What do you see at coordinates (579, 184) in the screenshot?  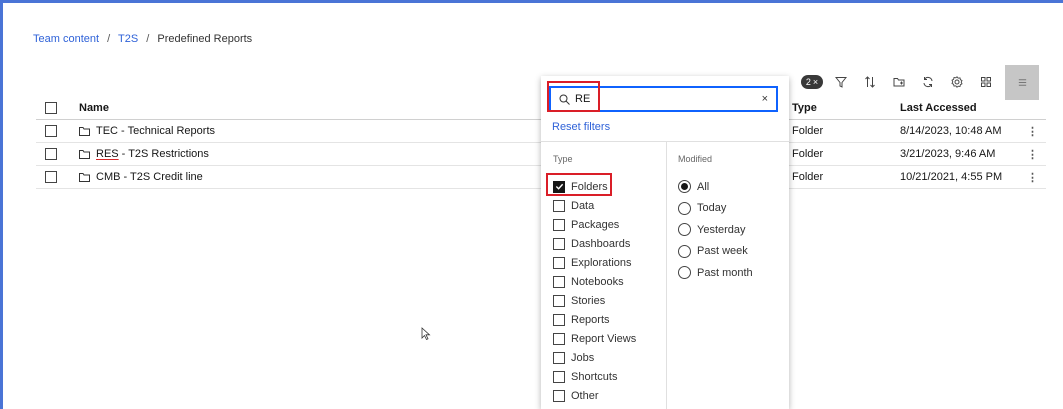 I see `highlight-box` at bounding box center [579, 184].